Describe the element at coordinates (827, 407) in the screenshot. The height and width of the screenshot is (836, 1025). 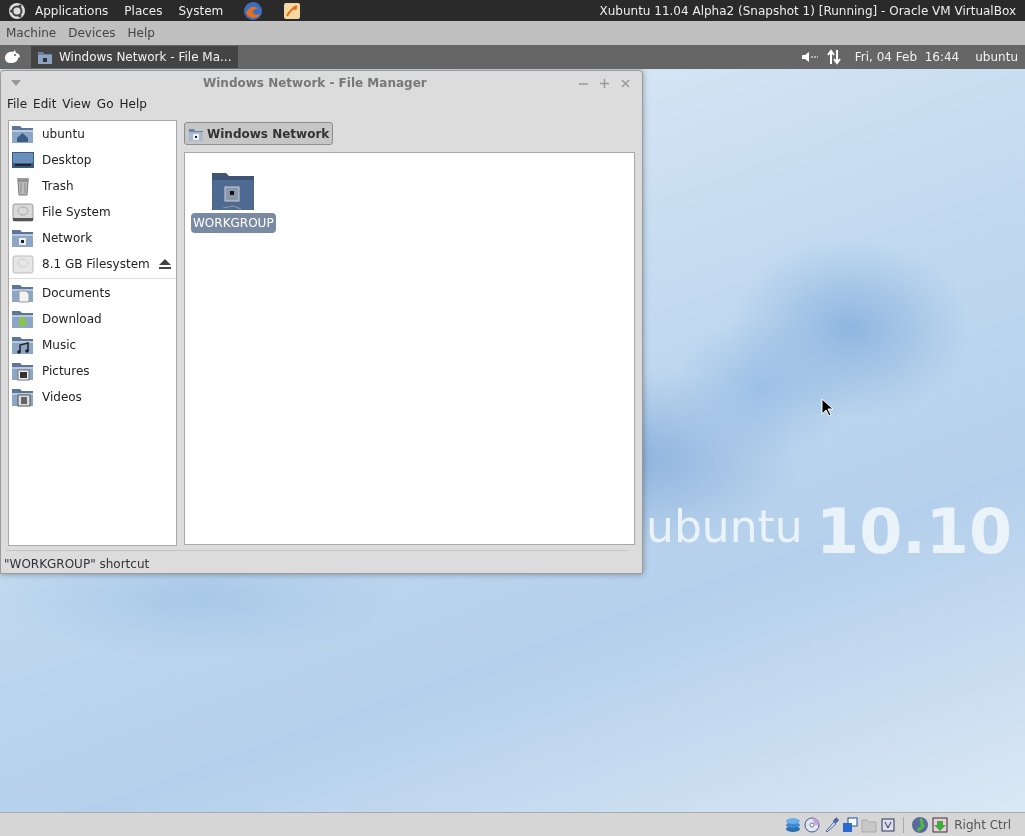
I see `mouse-cursor-icon` at that location.